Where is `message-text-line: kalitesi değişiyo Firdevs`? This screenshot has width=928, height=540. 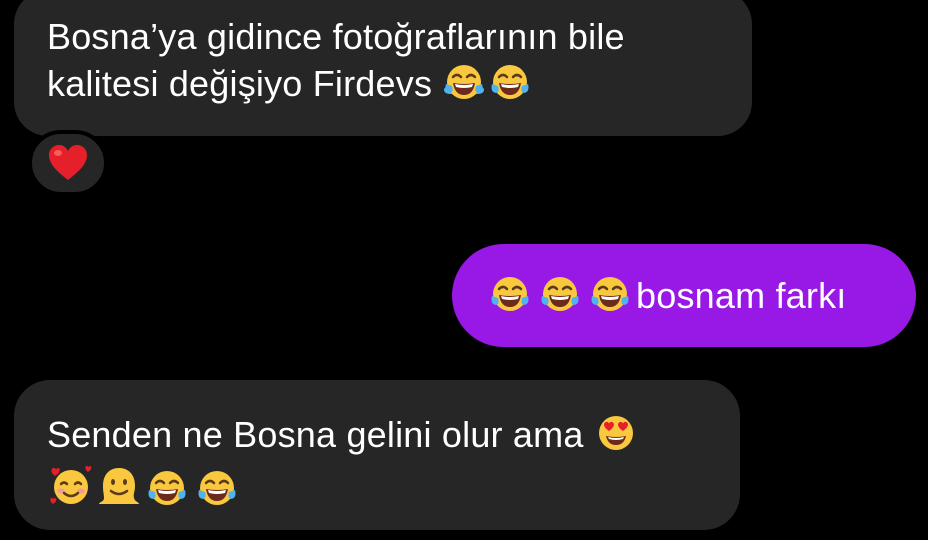
message-text-line: kalitesi değişiyo Firdevs is located at coordinates (384, 86).